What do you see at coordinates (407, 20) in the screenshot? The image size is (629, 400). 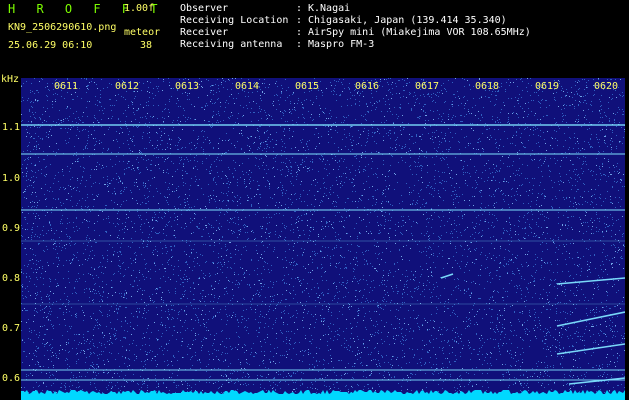 I see `info-value: Chigasaki, Japan (139.414 35.340)` at bounding box center [407, 20].